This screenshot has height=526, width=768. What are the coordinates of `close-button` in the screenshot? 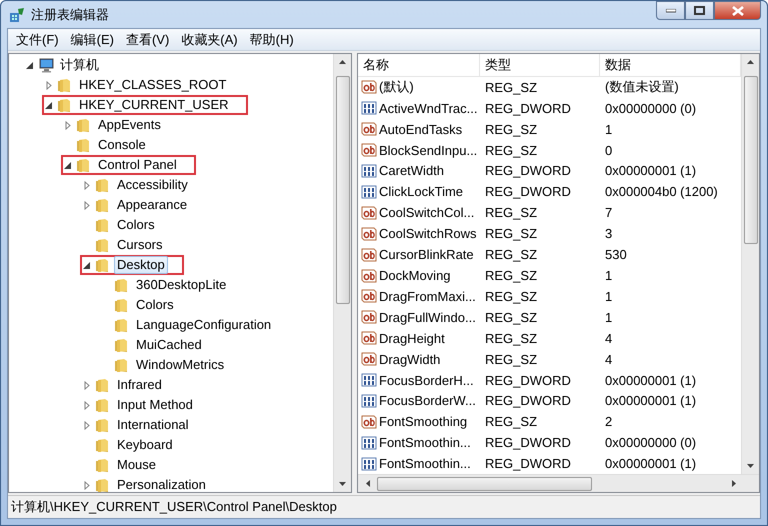 It's located at (737, 10).